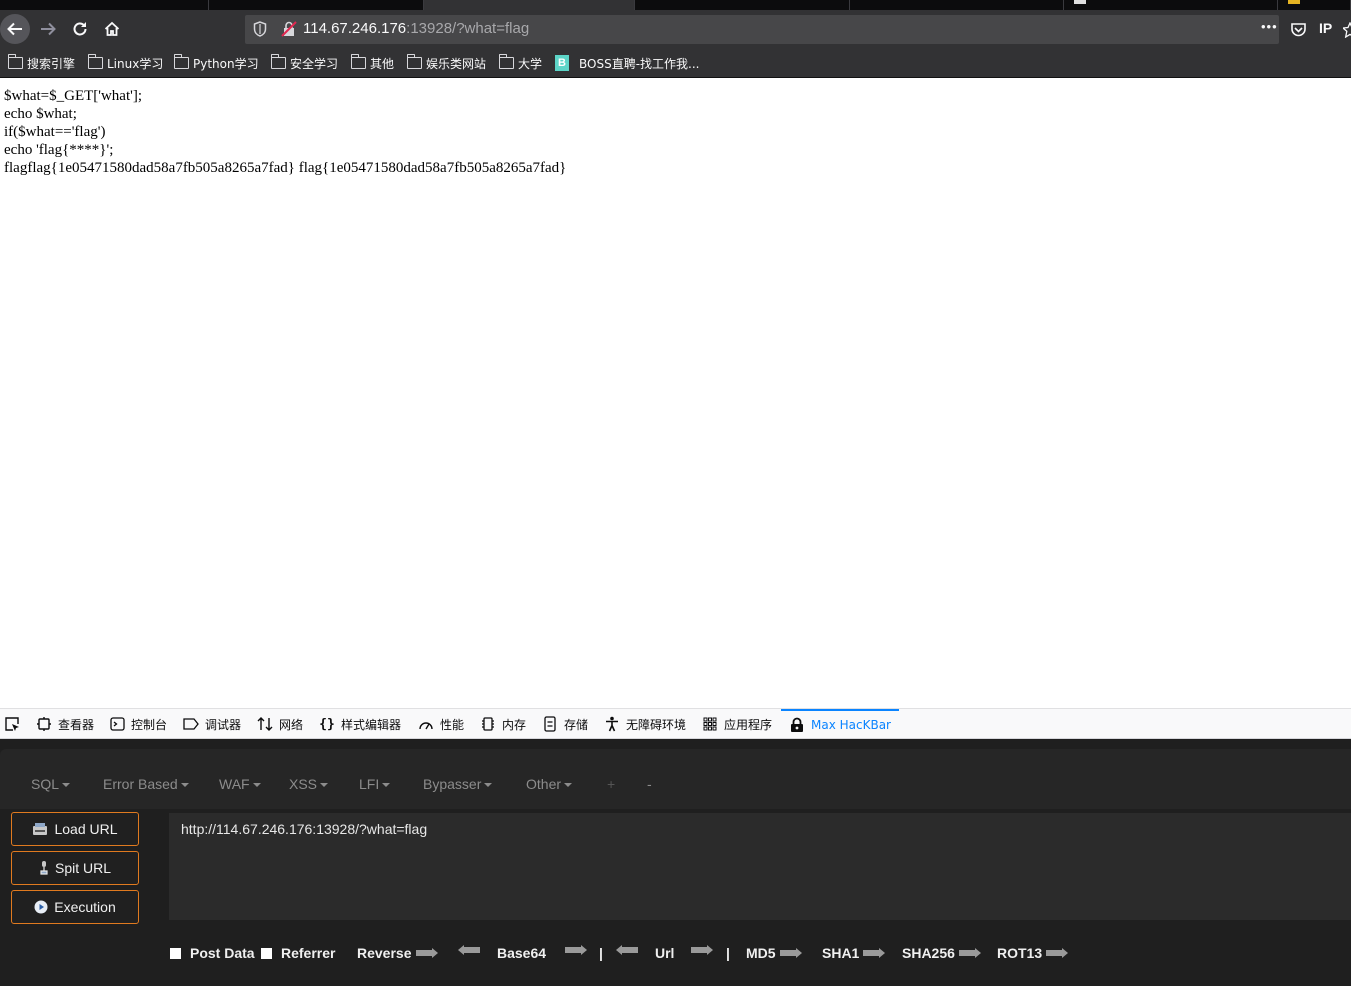 This screenshot has height=986, width=1351. I want to click on tab-memory: 内存, so click(503, 724).